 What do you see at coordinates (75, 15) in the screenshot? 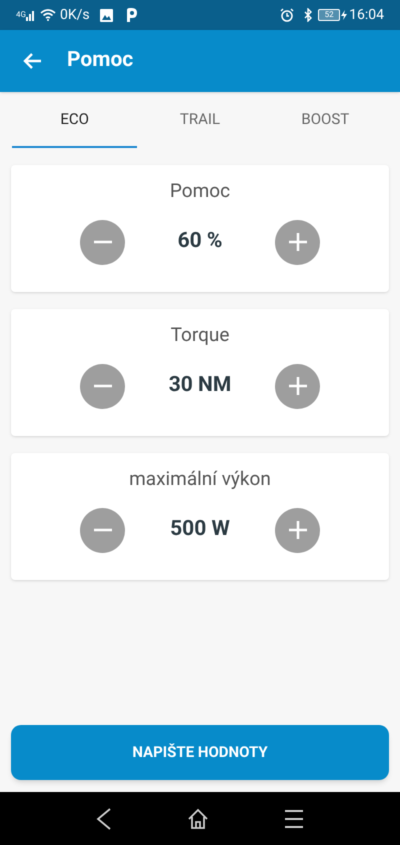
I see `network-speed: 0K/s` at bounding box center [75, 15].